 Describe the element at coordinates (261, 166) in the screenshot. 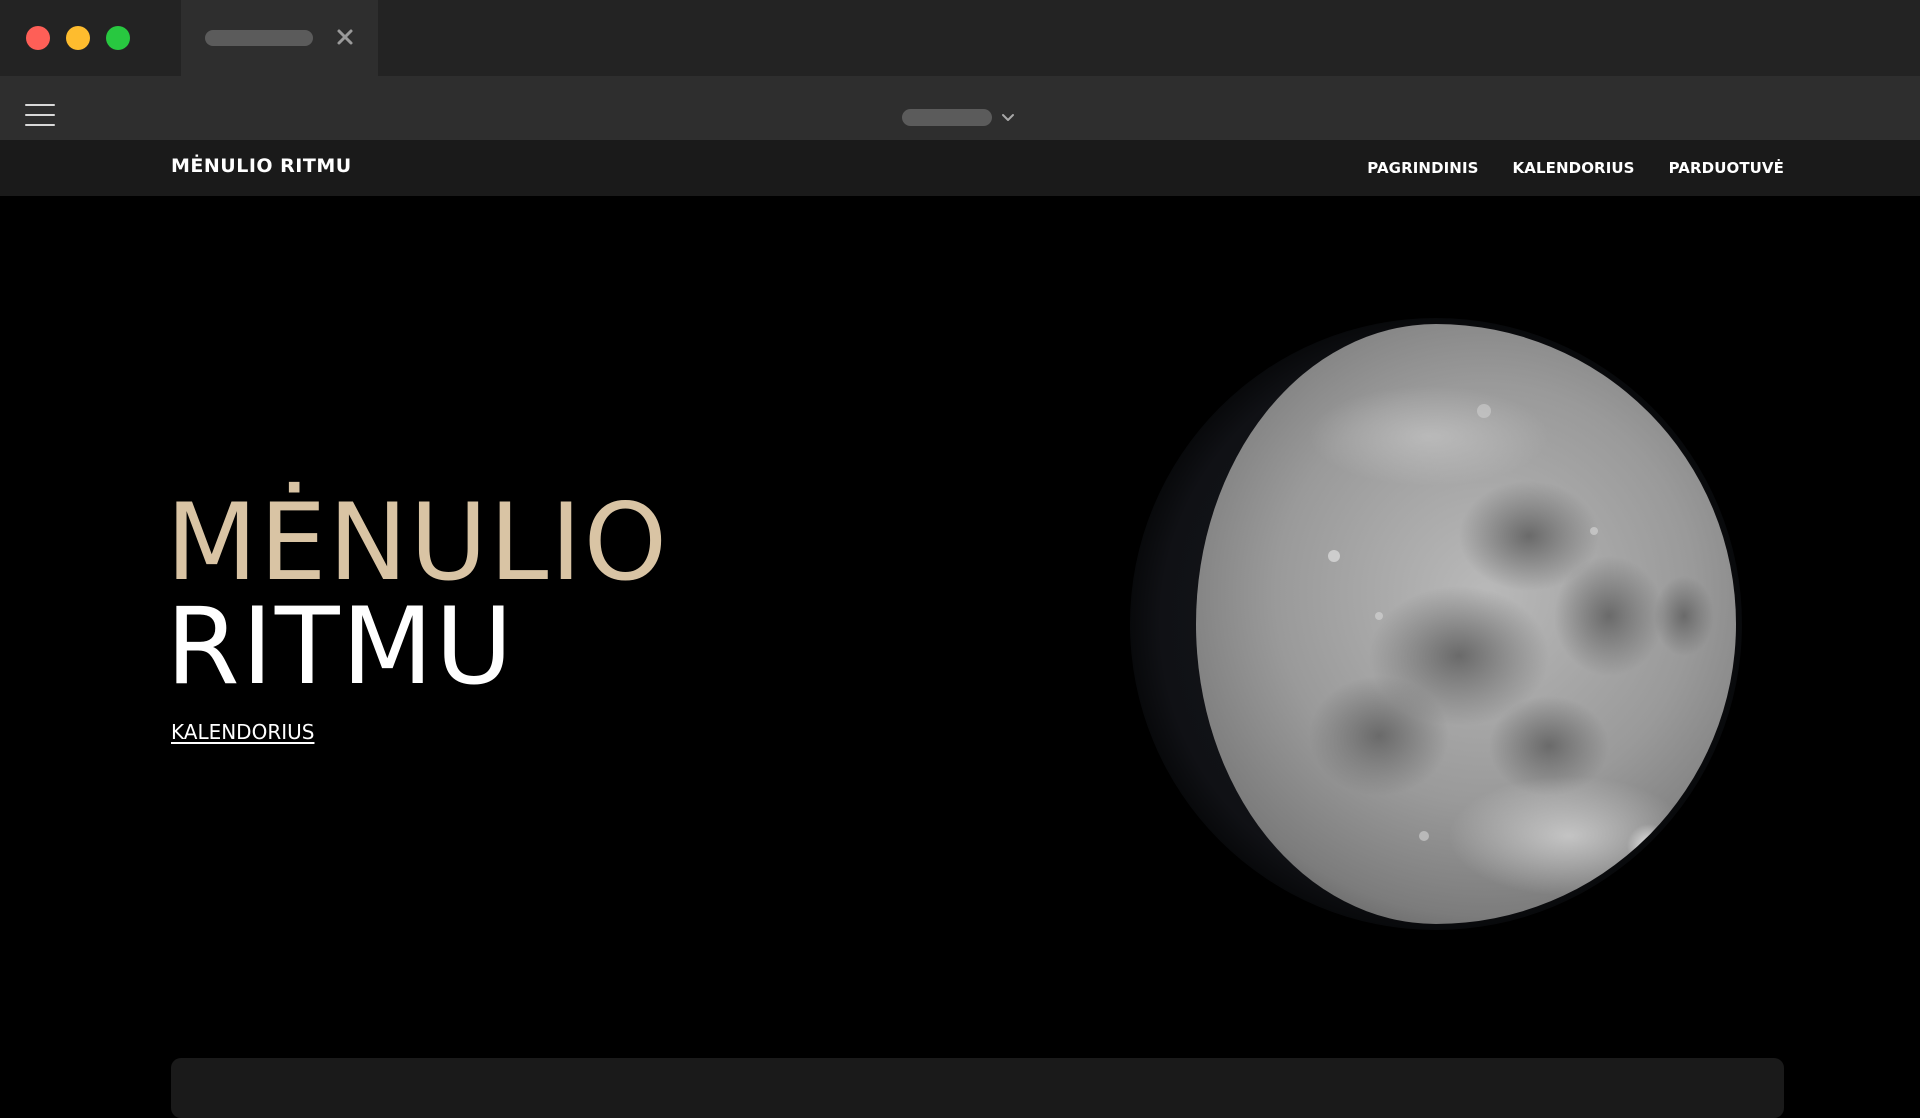

I see `site-logo-text: MĖNULIO RITMU` at that location.